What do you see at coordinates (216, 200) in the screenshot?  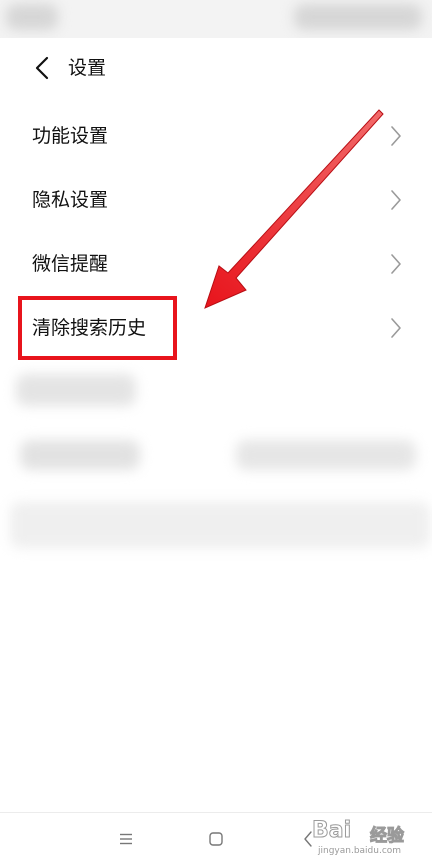 I see `menu-item-privacy-settings: 隐私设置` at bounding box center [216, 200].